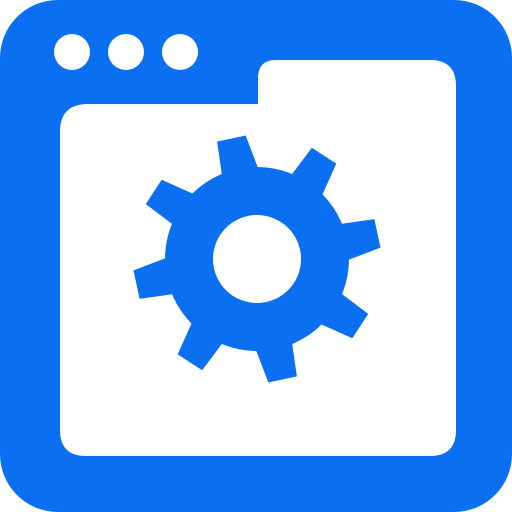 The height and width of the screenshot is (512, 512). Describe the element at coordinates (257, 259) in the screenshot. I see `gear-hole` at that location.